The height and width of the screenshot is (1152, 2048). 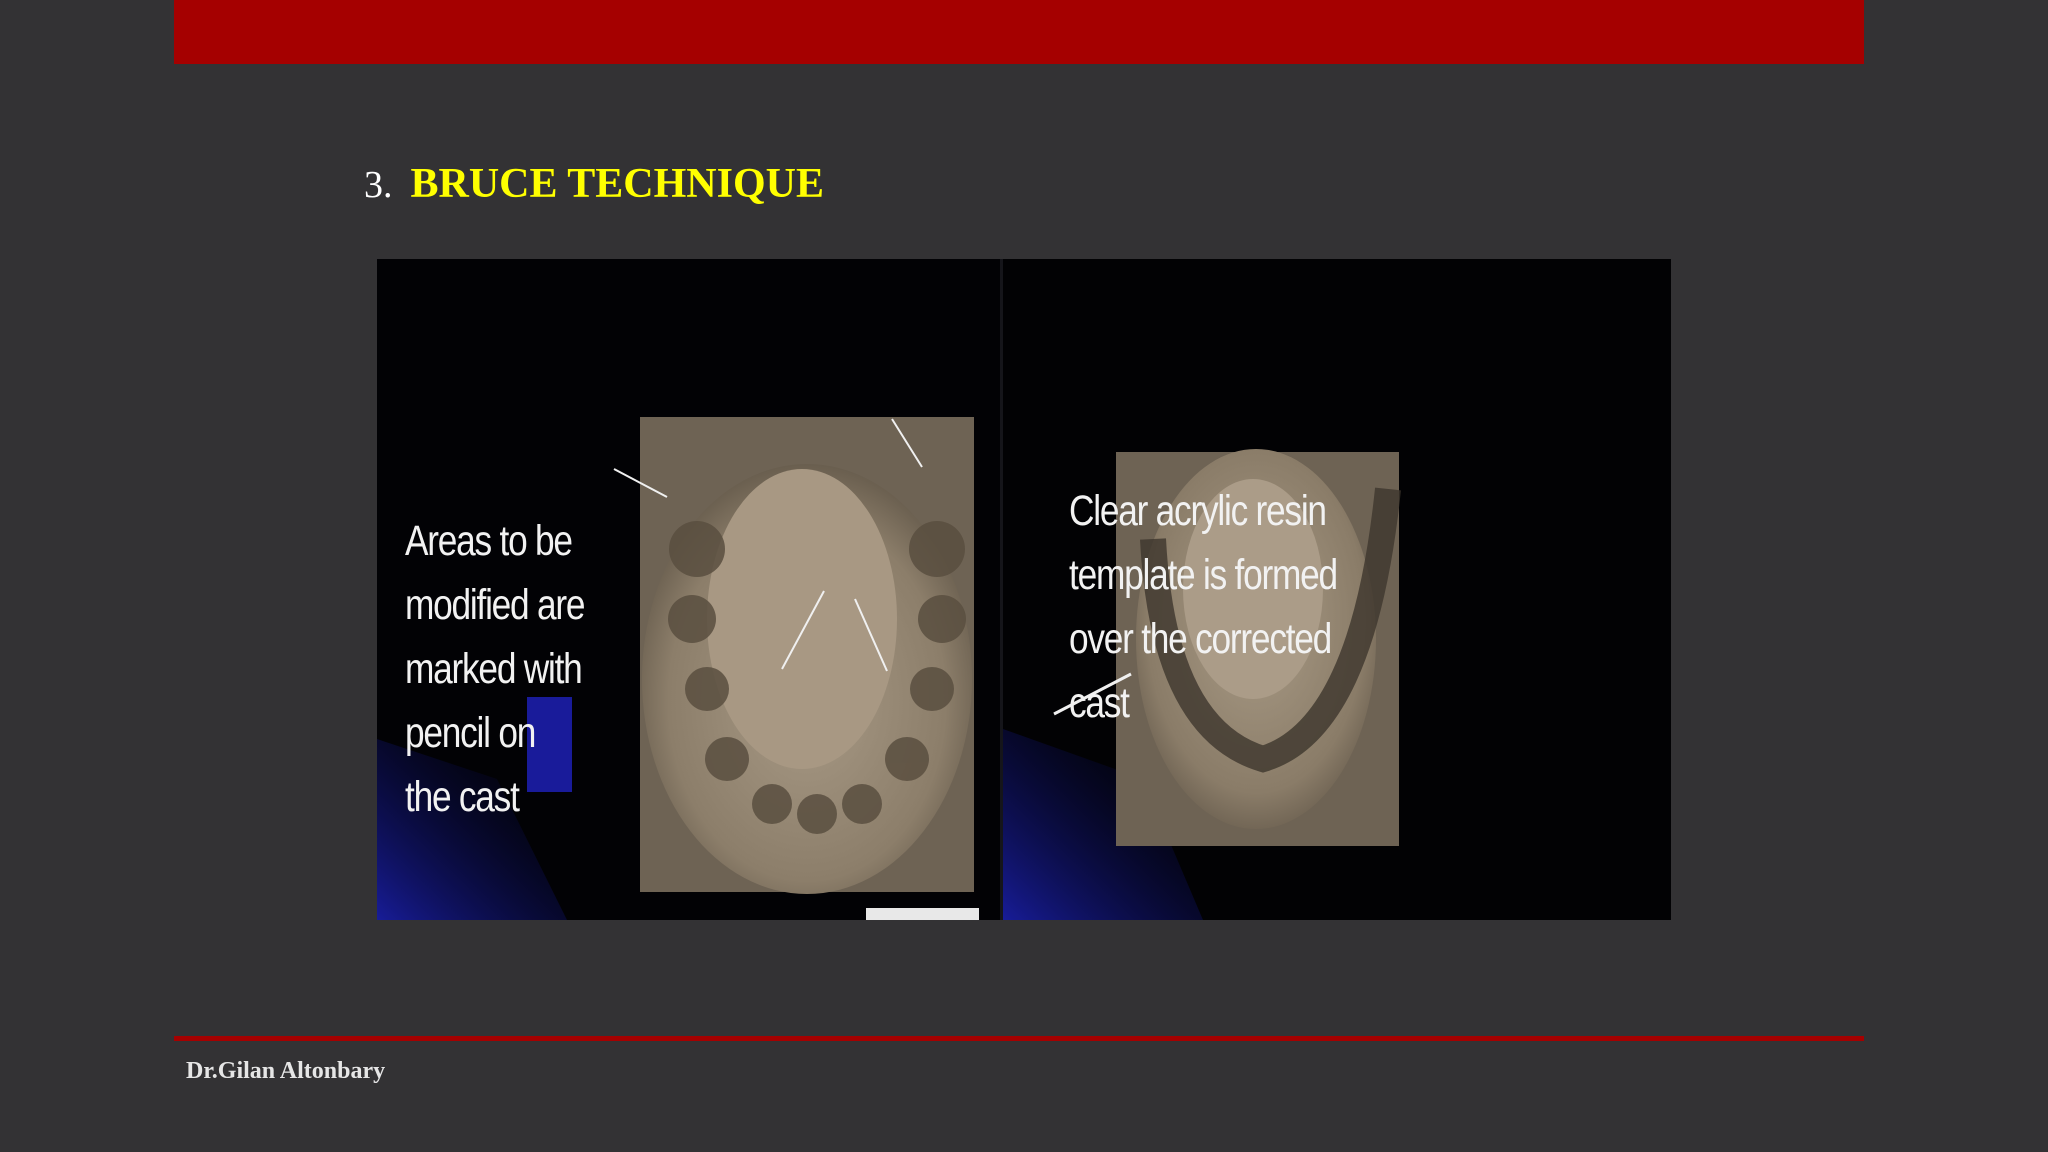 What do you see at coordinates (378, 185) in the screenshot?
I see `title-number: 3.` at bounding box center [378, 185].